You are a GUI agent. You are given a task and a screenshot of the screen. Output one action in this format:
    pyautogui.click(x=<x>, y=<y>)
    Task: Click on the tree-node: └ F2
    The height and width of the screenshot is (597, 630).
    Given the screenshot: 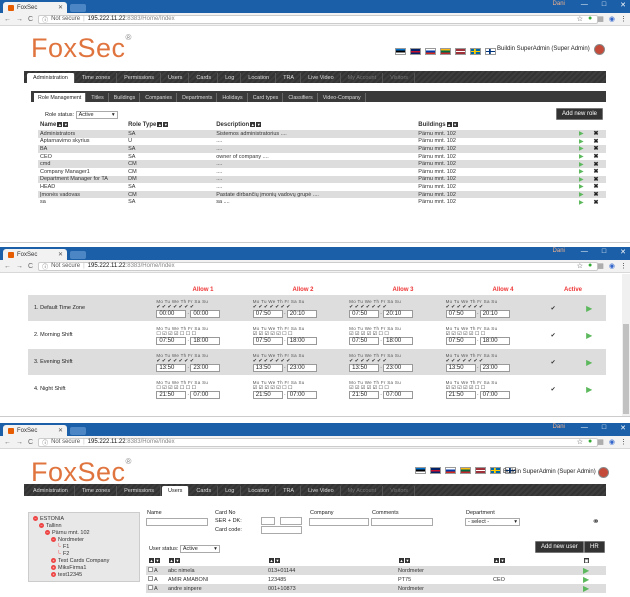 What is the action you would take?
    pyautogui.click(x=84, y=554)
    